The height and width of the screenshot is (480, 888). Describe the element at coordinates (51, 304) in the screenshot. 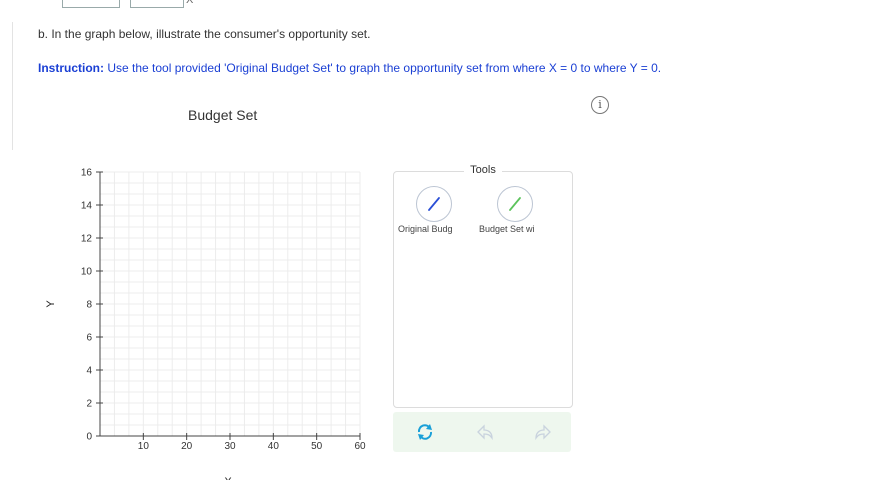

I see `y-axis-label: Y` at that location.